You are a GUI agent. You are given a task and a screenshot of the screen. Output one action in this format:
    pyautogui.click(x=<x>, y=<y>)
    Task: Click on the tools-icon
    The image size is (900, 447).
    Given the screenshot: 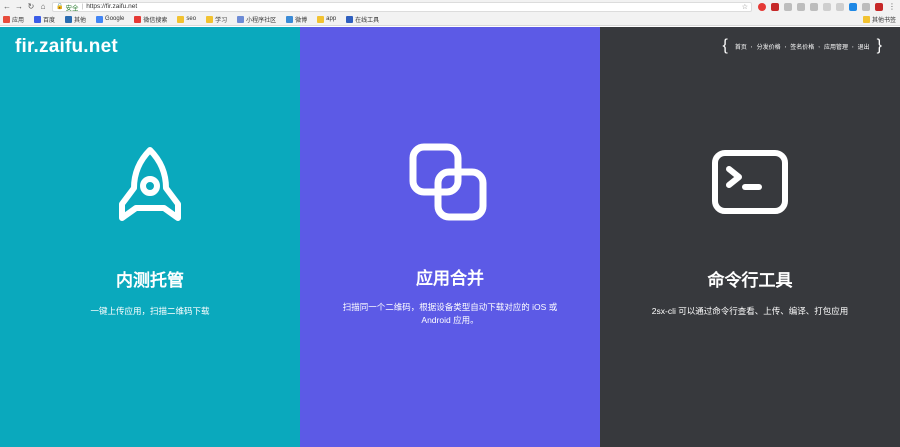 What is the action you would take?
    pyautogui.click(x=350, y=19)
    